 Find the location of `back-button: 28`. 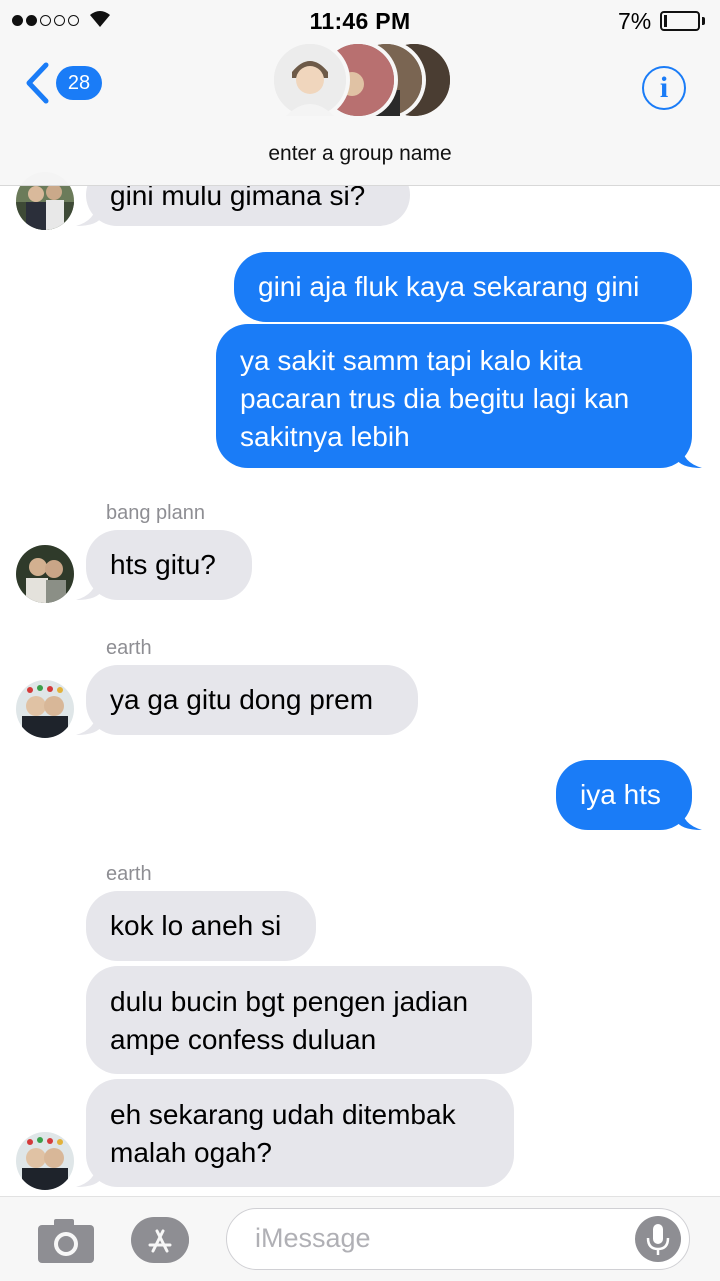

back-button: 28 is located at coordinates (63, 83).